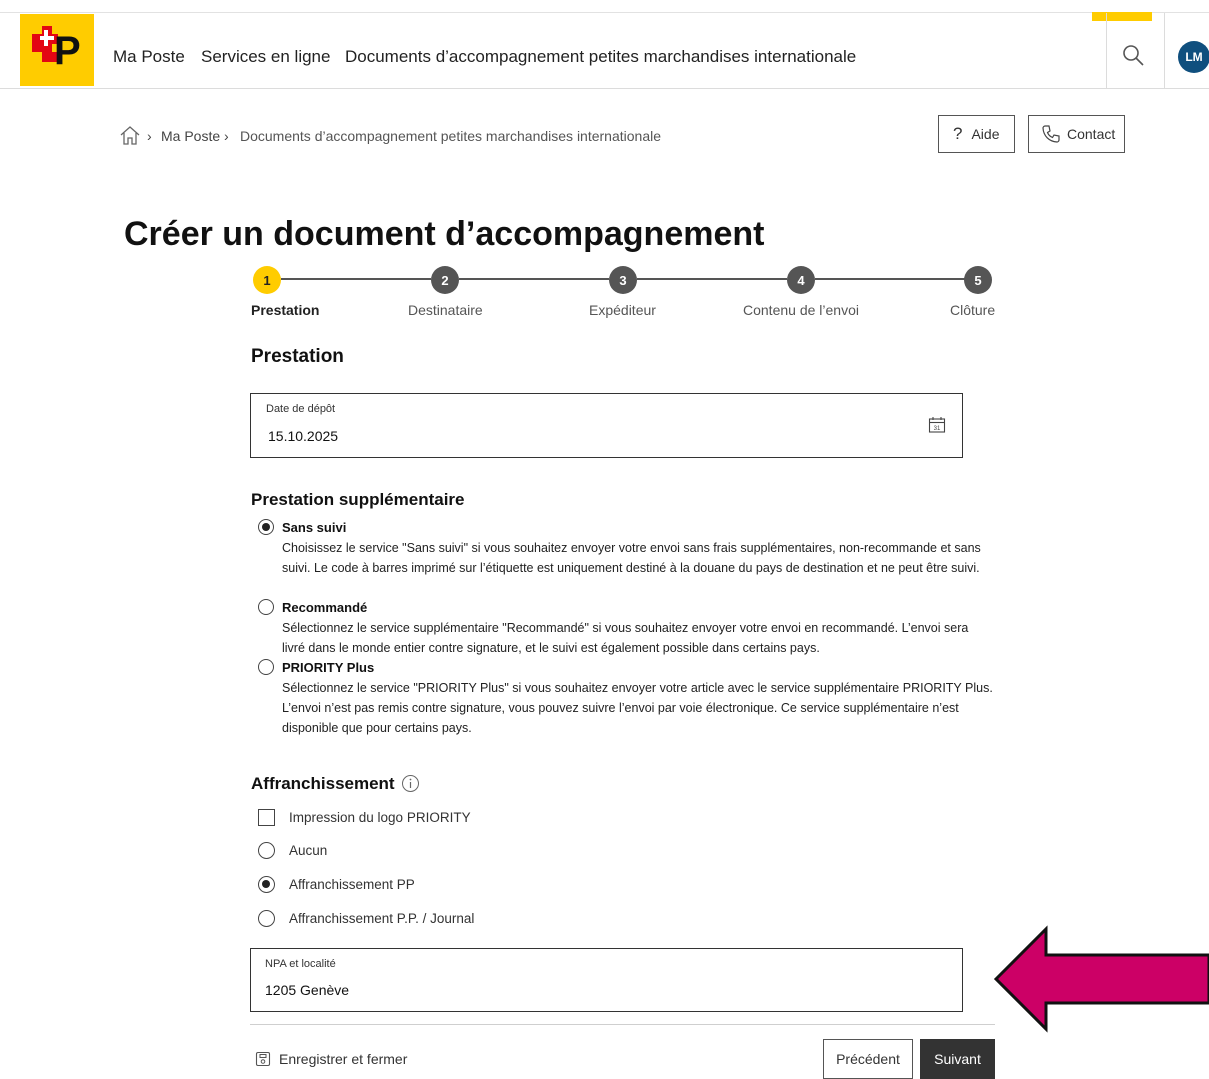 This screenshot has width=1209, height=1079. What do you see at coordinates (623, 280) in the screenshot?
I see `step-3-indicator: 3` at bounding box center [623, 280].